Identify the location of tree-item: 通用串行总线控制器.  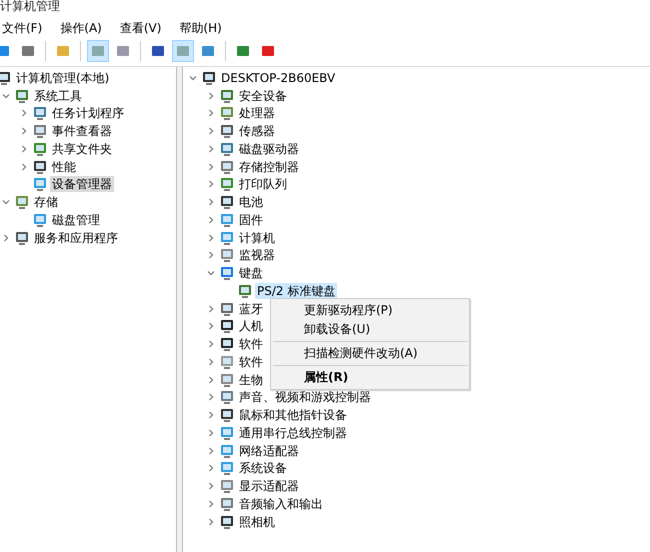
(293, 432).